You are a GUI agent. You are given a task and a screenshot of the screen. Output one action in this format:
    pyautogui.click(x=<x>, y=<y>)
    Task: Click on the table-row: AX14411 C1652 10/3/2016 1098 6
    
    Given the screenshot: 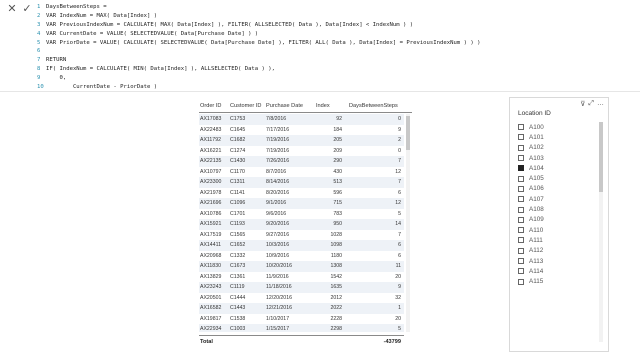 What is the action you would take?
    pyautogui.click(x=301, y=245)
    